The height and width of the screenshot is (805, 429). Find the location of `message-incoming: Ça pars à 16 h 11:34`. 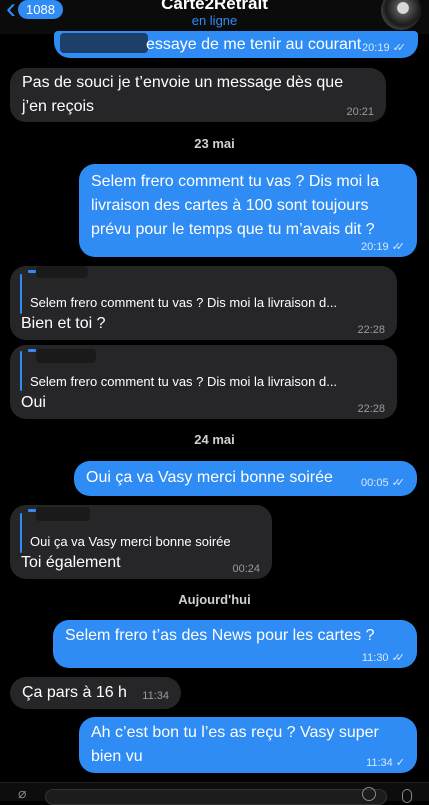

message-incoming: Ça pars à 16 h 11:34 is located at coordinates (95, 693).